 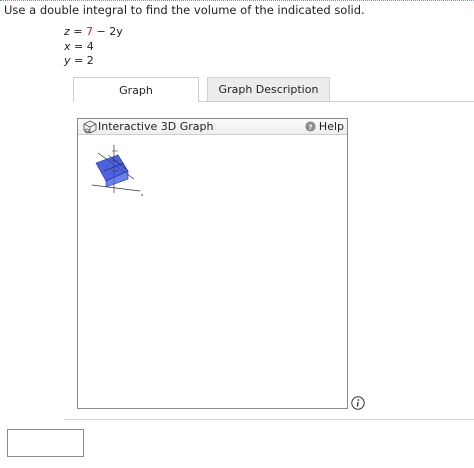 I want to click on equation-z: z = 7 − 2y, so click(x=93, y=31).